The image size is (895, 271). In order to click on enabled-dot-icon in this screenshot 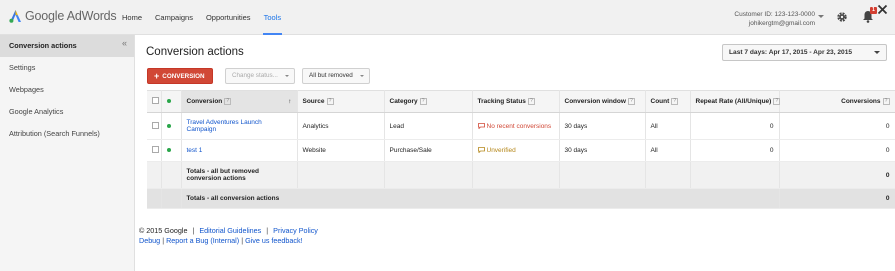, I will do `click(168, 125)`.